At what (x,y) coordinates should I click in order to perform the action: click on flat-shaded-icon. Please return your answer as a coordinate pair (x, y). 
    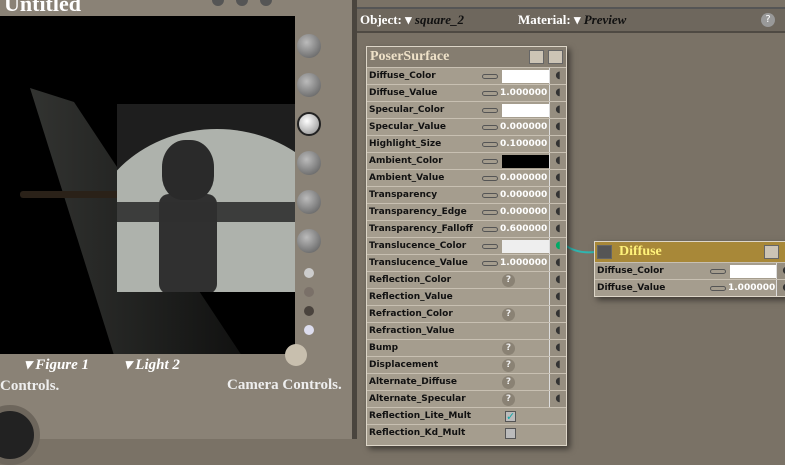
    Looking at the image, I should click on (309, 163).